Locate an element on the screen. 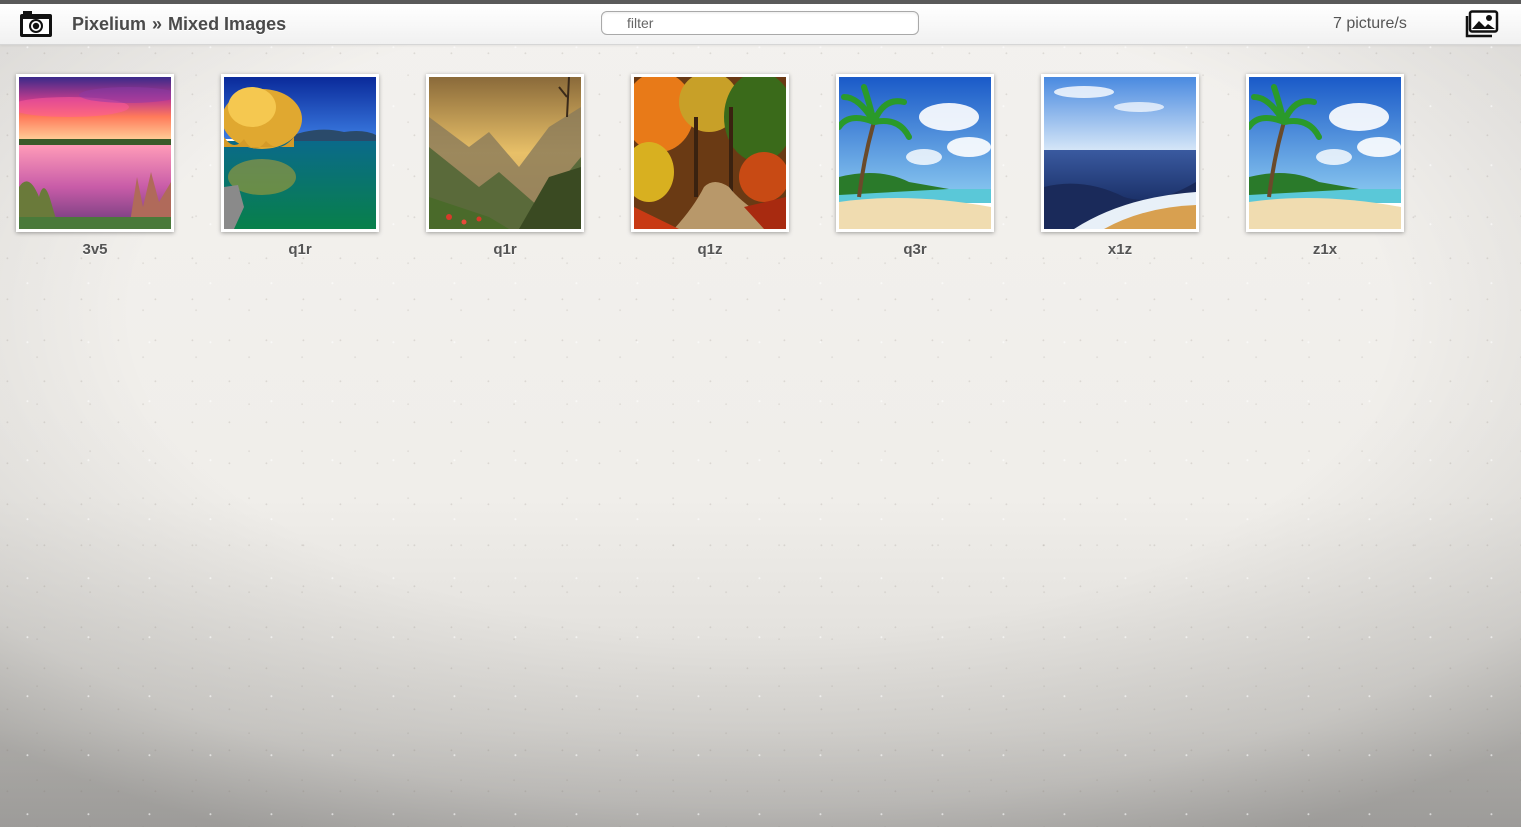  picture-label: x1z is located at coordinates (1120, 249).